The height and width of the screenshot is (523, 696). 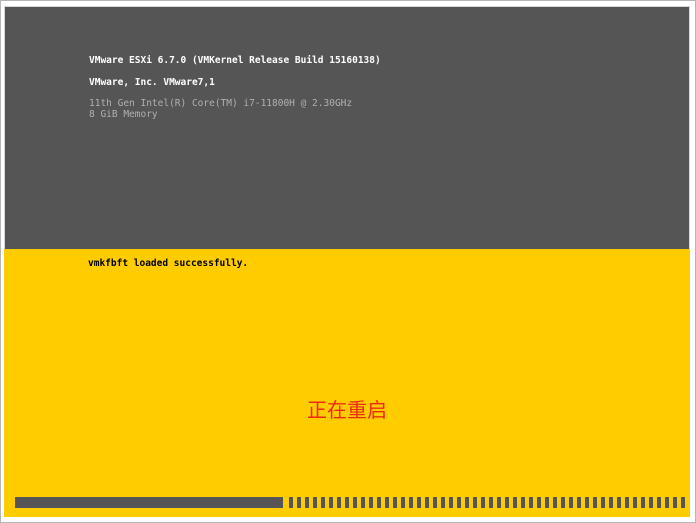 What do you see at coordinates (123, 114) in the screenshot?
I see `memory-info-text: 8 GiB Memory` at bounding box center [123, 114].